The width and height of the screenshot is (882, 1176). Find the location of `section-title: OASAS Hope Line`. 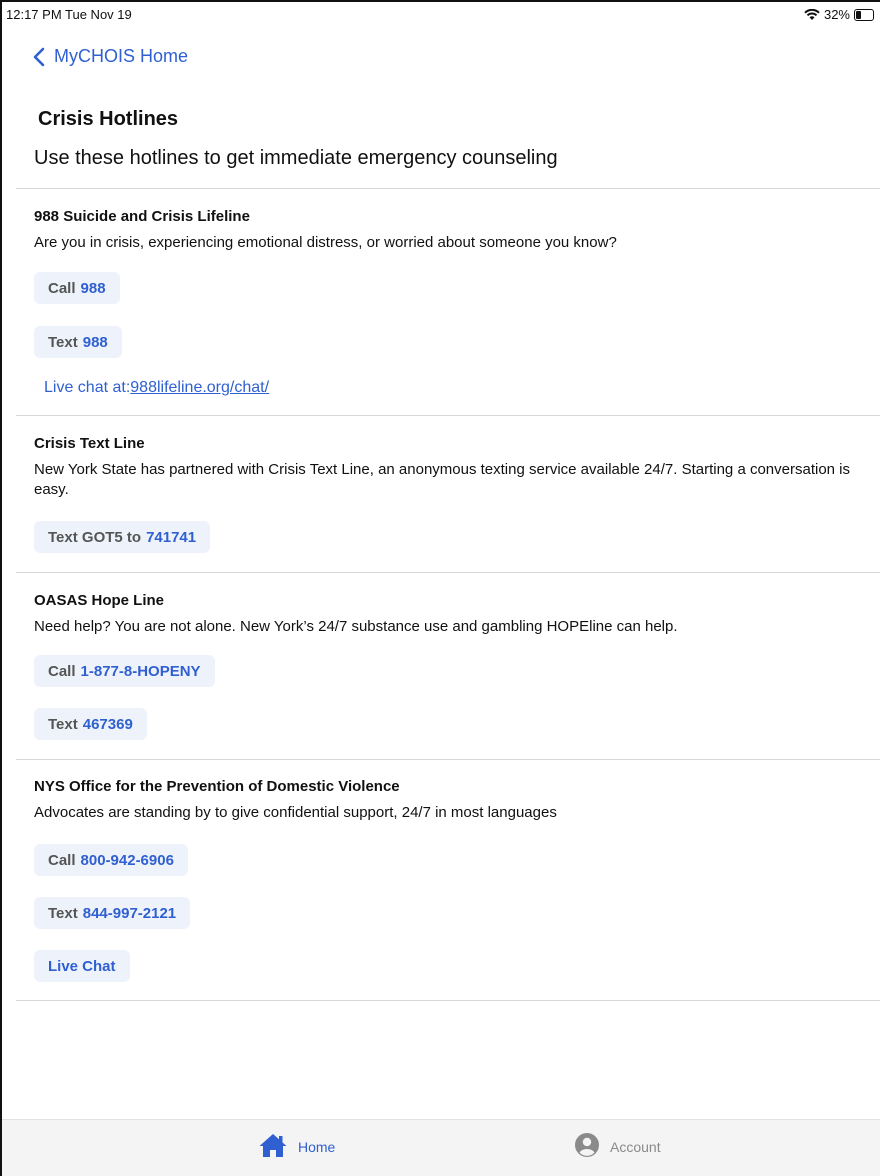

section-title: OASAS Hope Line is located at coordinates (99, 600).